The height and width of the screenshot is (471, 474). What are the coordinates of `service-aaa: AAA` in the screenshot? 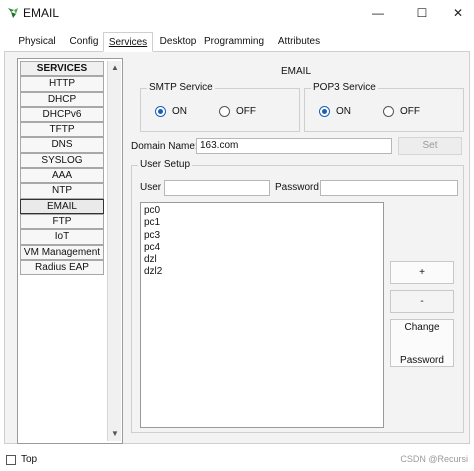 It's located at (62, 176).